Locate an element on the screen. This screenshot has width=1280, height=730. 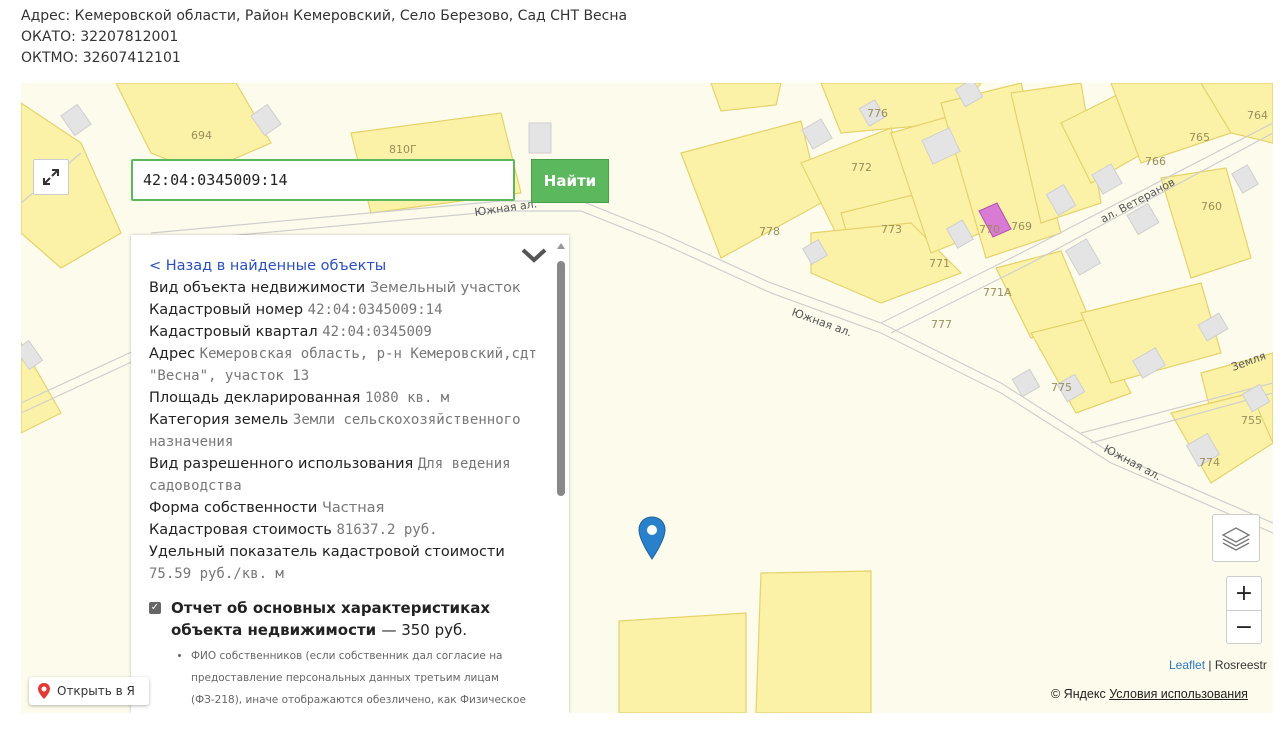
back-to-results-link: < Назад в найденные объекты is located at coordinates (344, 266).